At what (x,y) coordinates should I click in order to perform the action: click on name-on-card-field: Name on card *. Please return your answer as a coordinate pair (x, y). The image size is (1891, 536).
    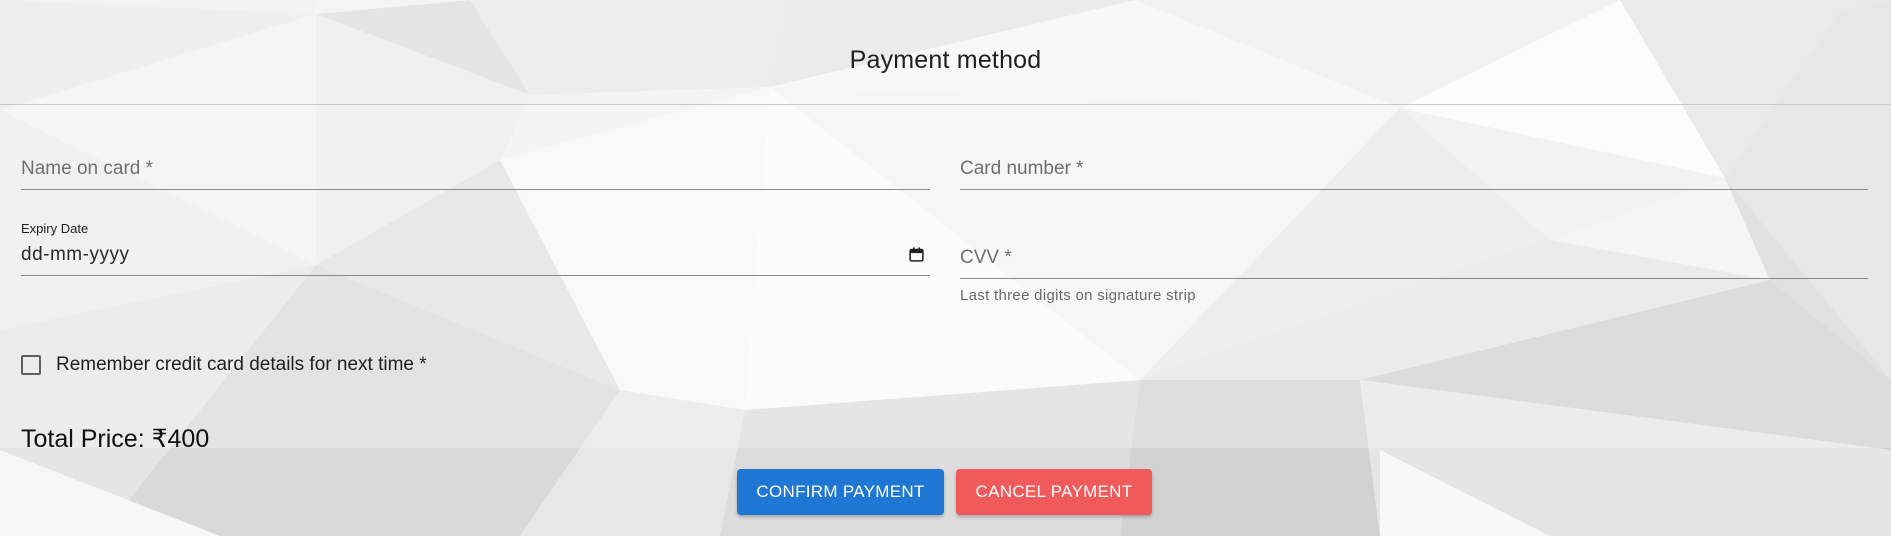
    Looking at the image, I should click on (475, 170).